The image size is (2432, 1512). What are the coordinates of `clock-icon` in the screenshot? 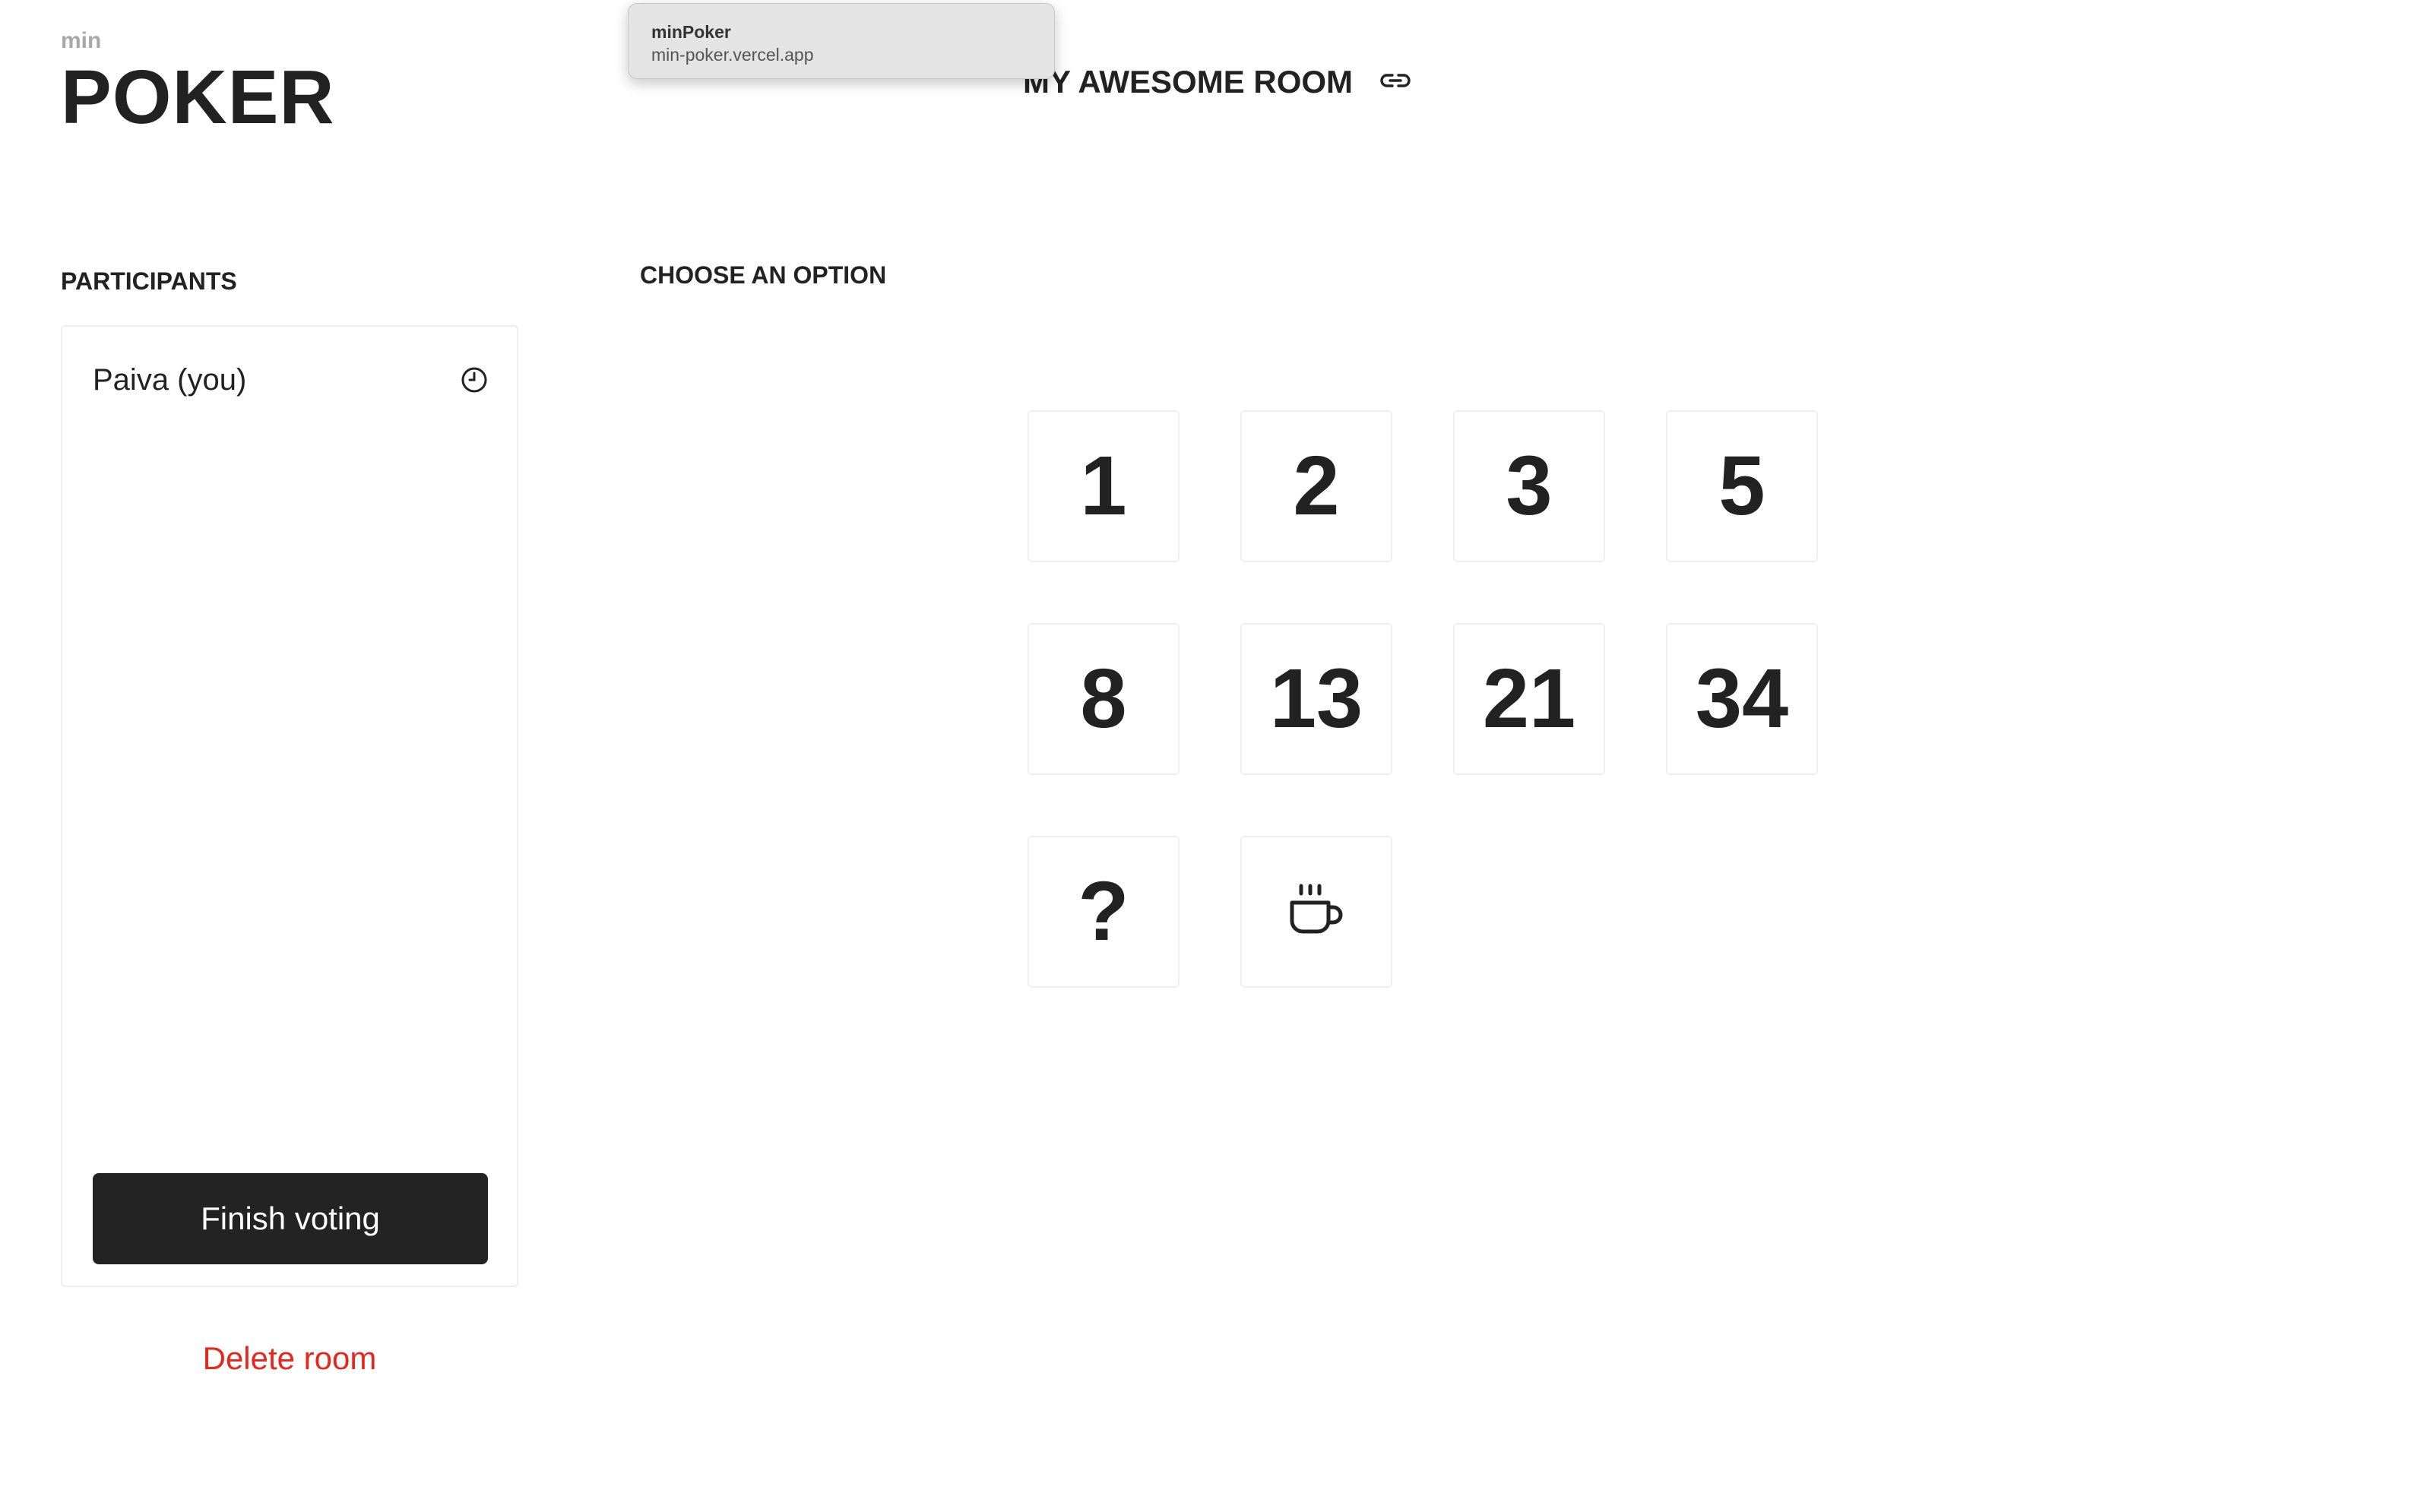 It's located at (474, 380).